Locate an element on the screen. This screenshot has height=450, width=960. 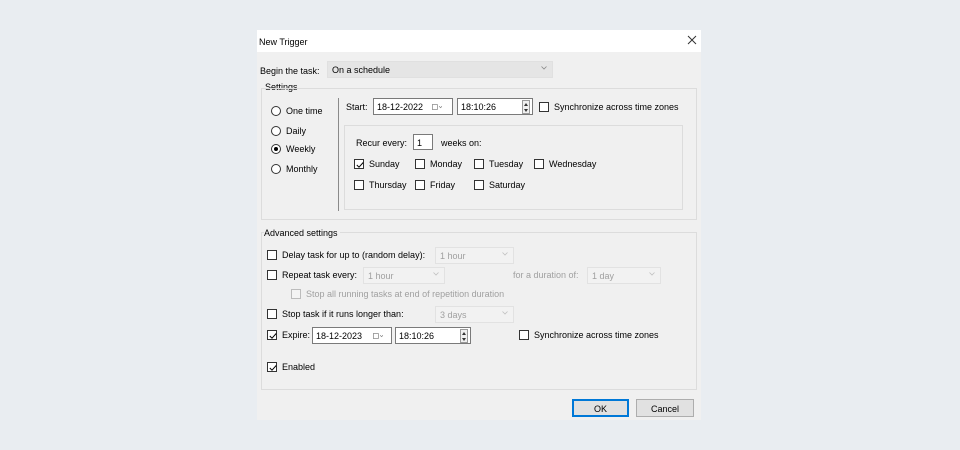
expire-sync-checkbox is located at coordinates (524, 335).